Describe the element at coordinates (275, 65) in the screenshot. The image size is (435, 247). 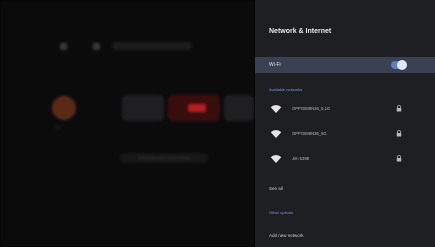
I see `wifi-label: Wi-Fi` at that location.